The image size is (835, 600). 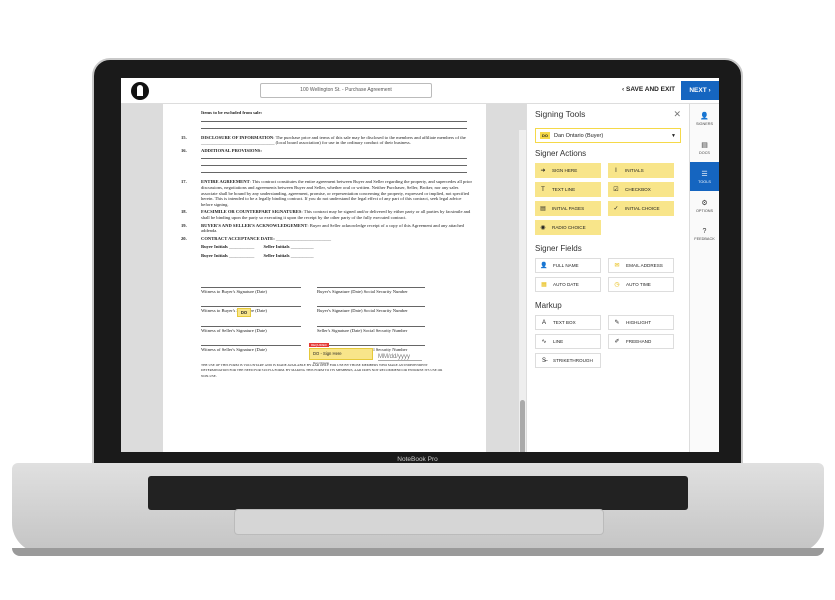 What do you see at coordinates (568, 360) in the screenshot?
I see `strikethrough-tool: S̶ STRIKETHROUGH` at bounding box center [568, 360].